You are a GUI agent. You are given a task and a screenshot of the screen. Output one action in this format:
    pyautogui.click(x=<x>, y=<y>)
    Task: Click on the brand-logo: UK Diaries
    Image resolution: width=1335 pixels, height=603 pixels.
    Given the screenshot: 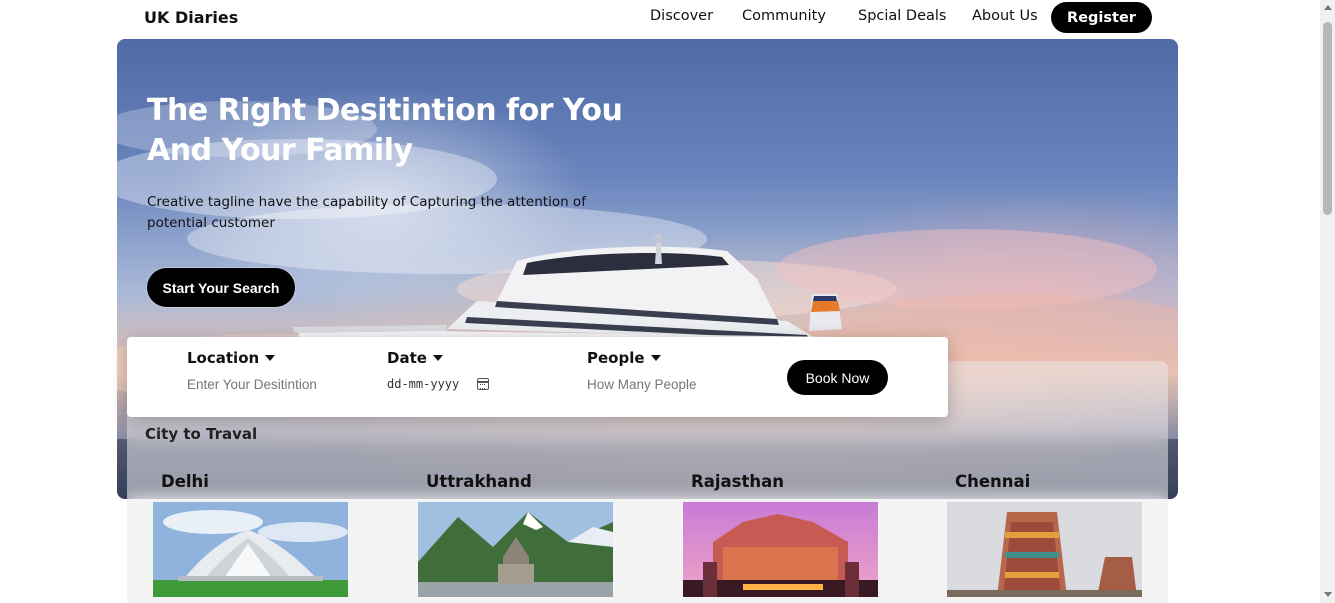 What is the action you would take?
    pyautogui.click(x=191, y=17)
    